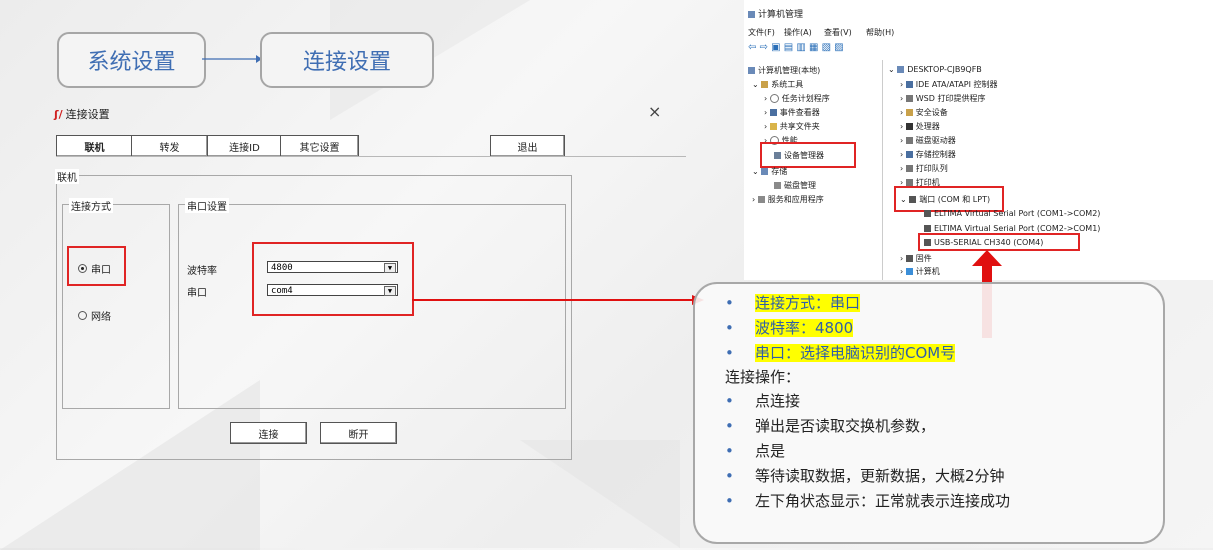 Image resolution: width=1213 pixels, height=550 pixels. What do you see at coordinates (838, 32) in the screenshot?
I see `menu-view: 查看(V)` at bounding box center [838, 32].